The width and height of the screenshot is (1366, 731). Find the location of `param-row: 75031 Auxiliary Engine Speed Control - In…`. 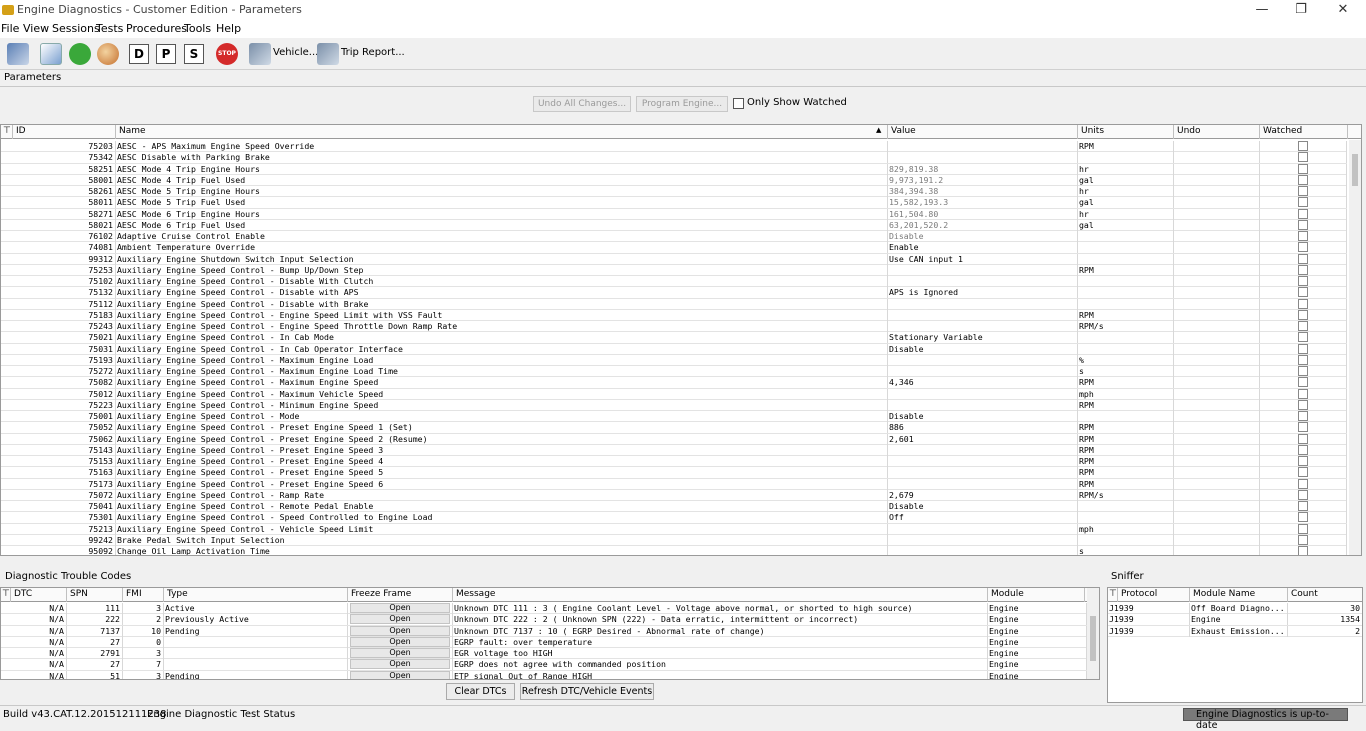

param-row: 75031 Auxiliary Engine Speed Control - In… is located at coordinates (674, 349).